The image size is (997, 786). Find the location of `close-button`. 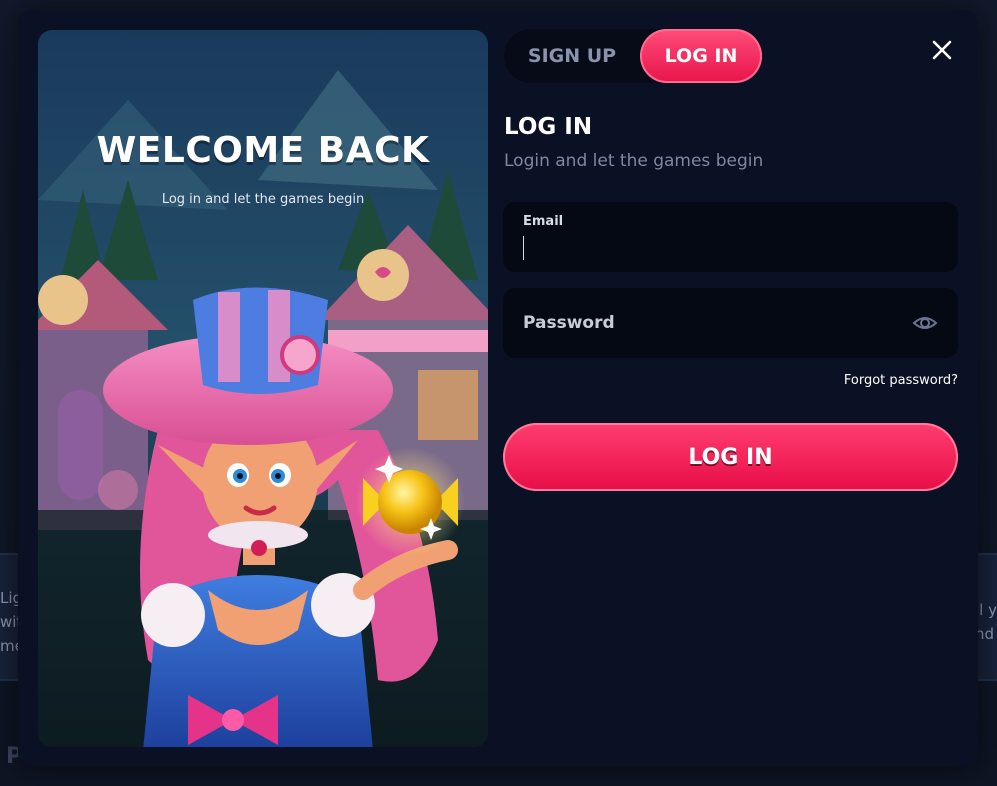

close-button is located at coordinates (942, 50).